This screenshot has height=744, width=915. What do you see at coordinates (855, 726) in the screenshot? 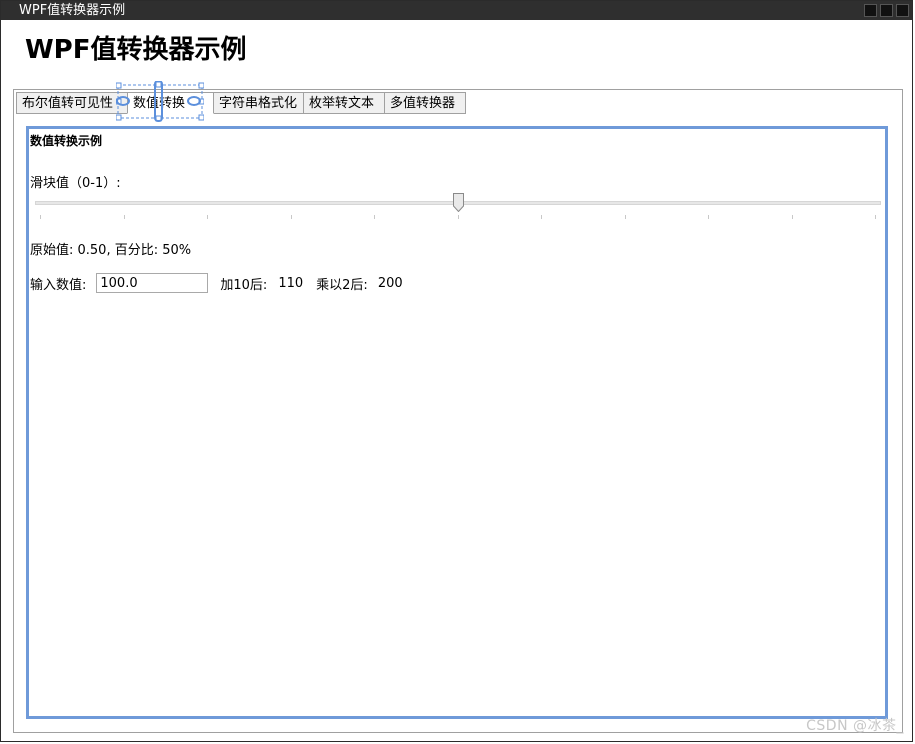
I see `watermark: CSDN @冰茶_` at bounding box center [855, 726].